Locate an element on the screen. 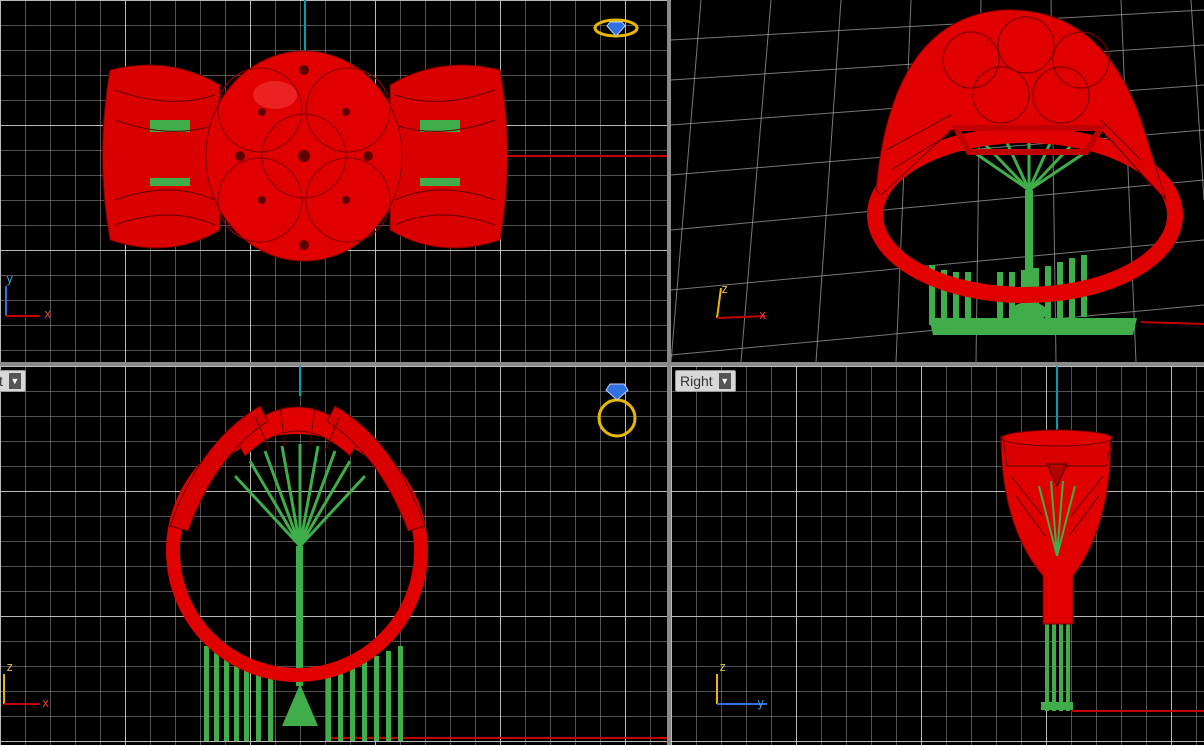 The height and width of the screenshot is (745, 1204). viewport-divider-vertical is located at coordinates (669, 372).